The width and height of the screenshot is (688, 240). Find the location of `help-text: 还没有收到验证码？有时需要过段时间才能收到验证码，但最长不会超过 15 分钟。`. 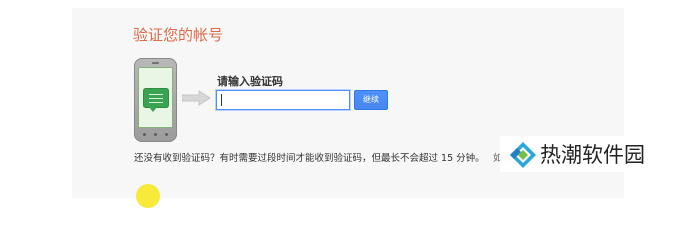

help-text: 还没有收到验证码？有时需要过段时间才能收到验证码，但最长不会超过 15 分钟。 is located at coordinates (309, 158).